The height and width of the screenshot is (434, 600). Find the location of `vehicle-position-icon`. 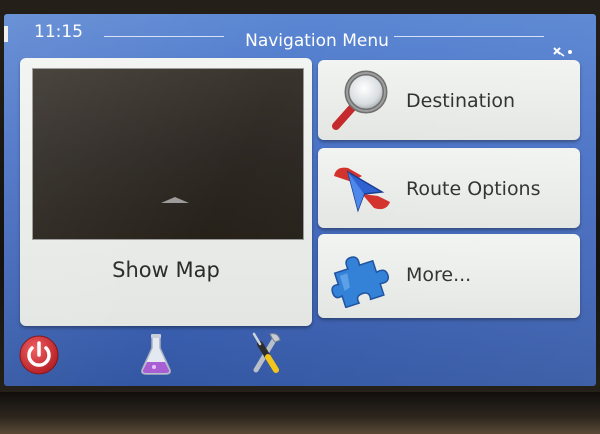

vehicle-position-icon is located at coordinates (175, 200).